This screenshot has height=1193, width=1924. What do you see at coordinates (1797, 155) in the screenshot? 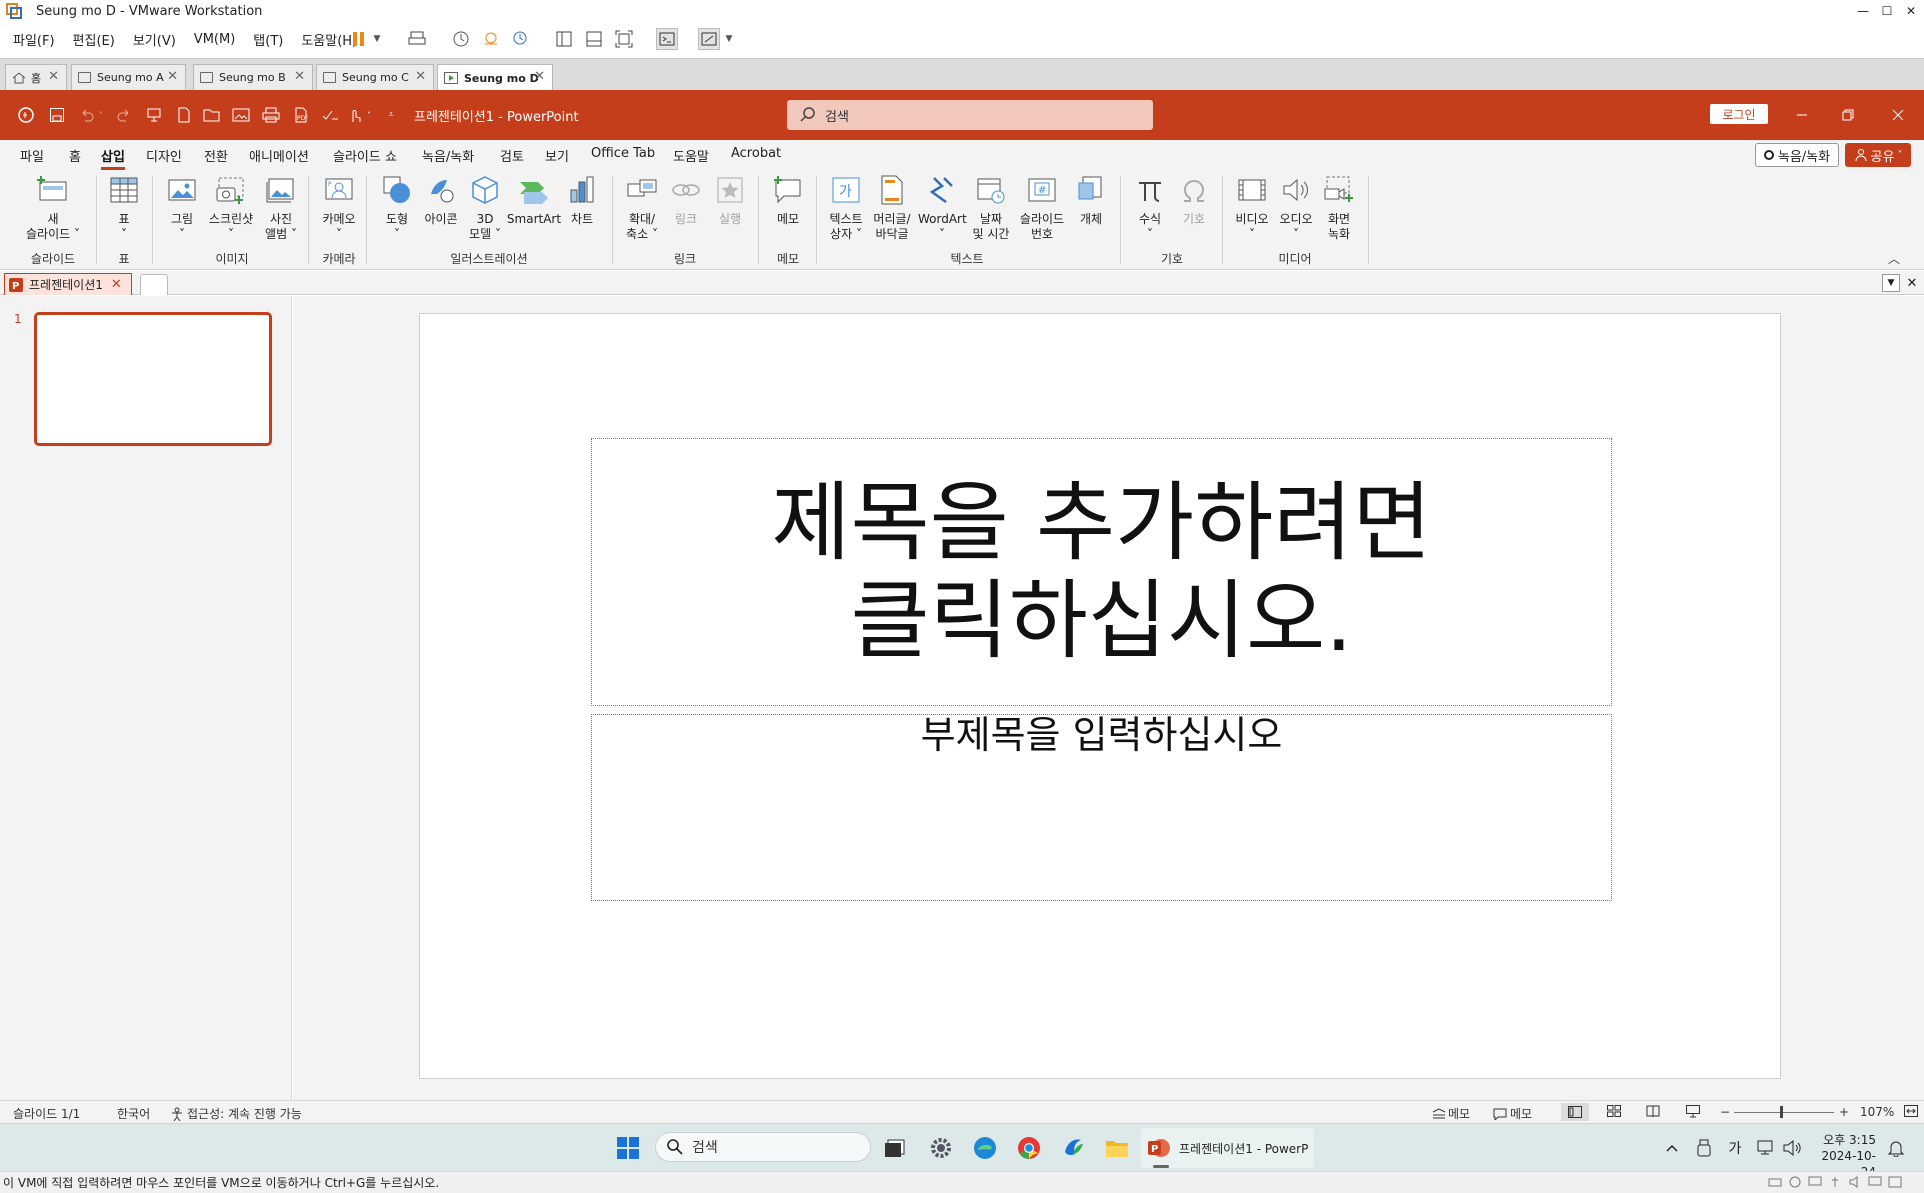
I see `record-button: 녹음/녹화` at bounding box center [1797, 155].